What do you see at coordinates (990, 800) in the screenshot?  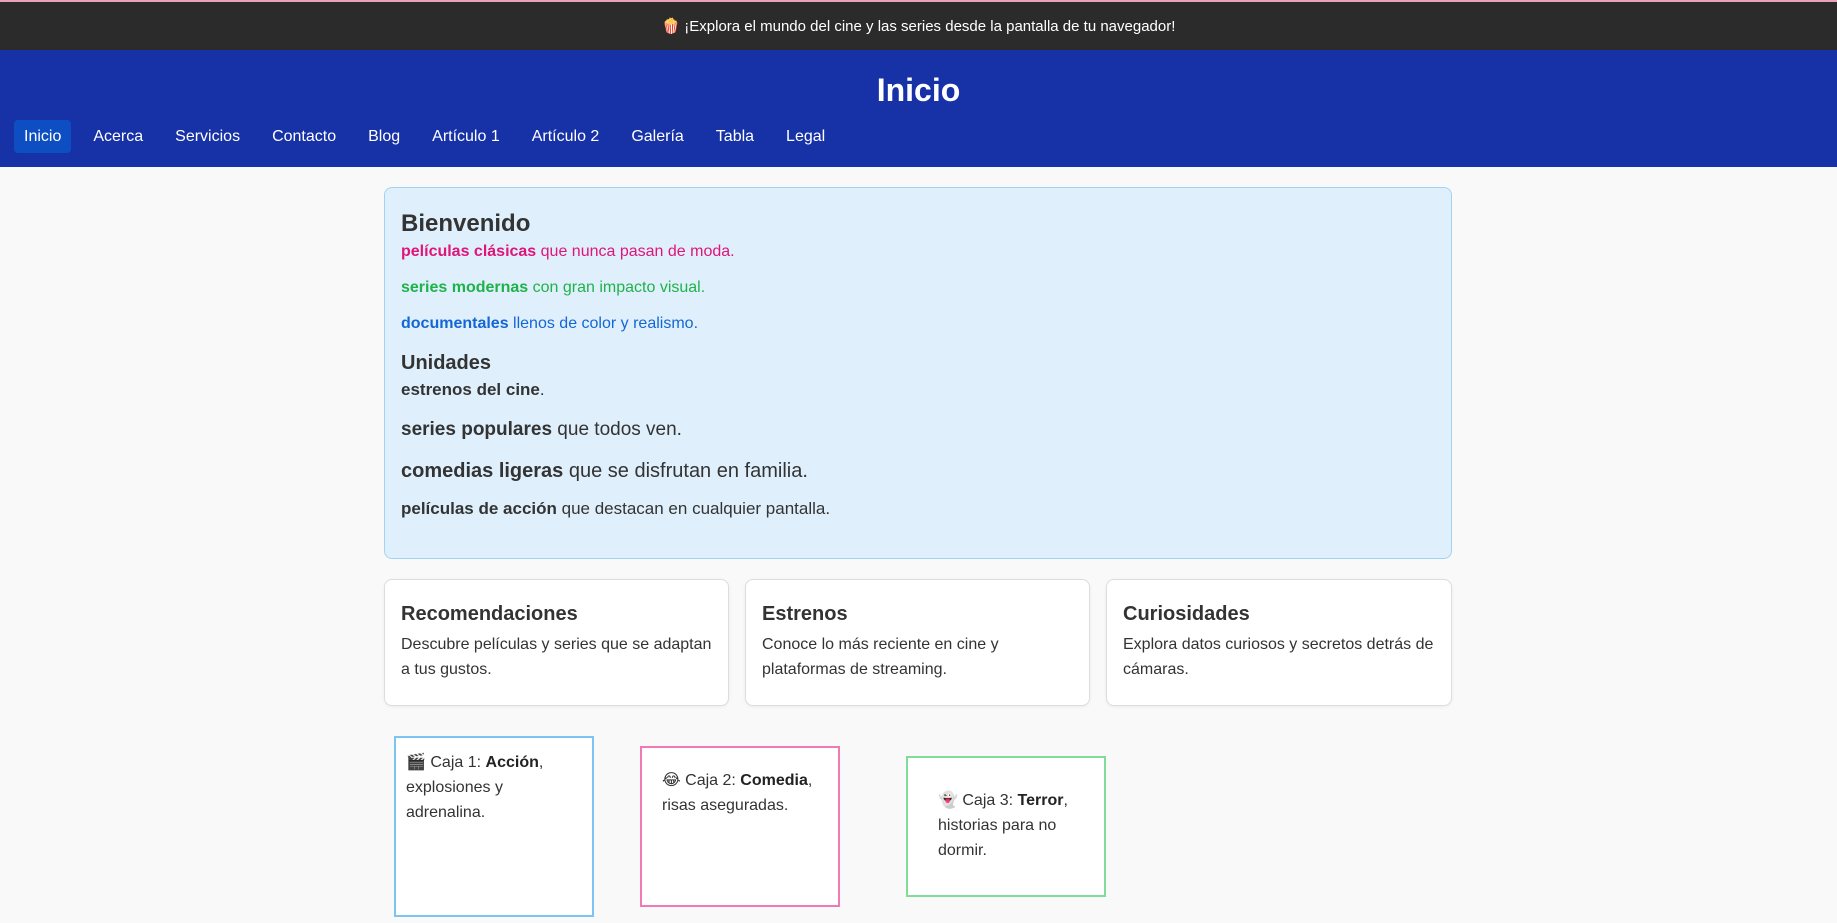 I see `box-prefix: Caja 3:` at bounding box center [990, 800].